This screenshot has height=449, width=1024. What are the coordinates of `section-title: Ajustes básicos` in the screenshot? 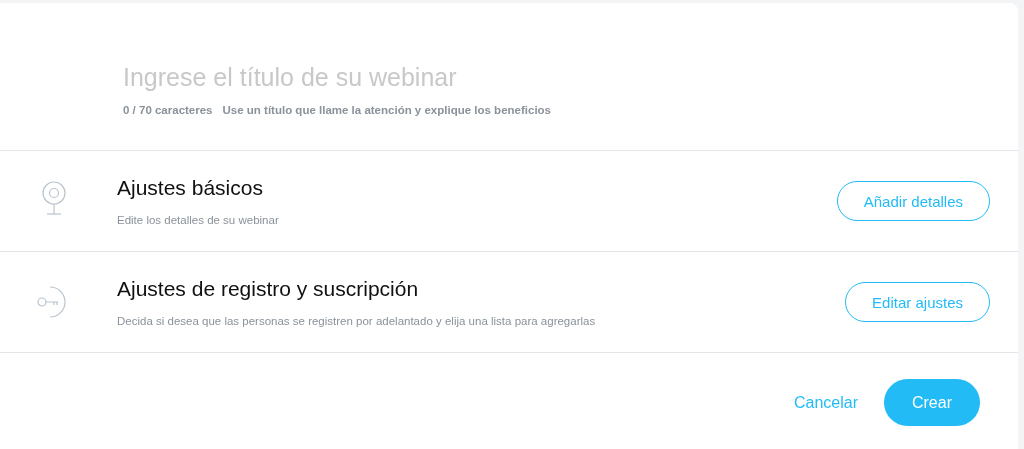 It's located at (190, 188).